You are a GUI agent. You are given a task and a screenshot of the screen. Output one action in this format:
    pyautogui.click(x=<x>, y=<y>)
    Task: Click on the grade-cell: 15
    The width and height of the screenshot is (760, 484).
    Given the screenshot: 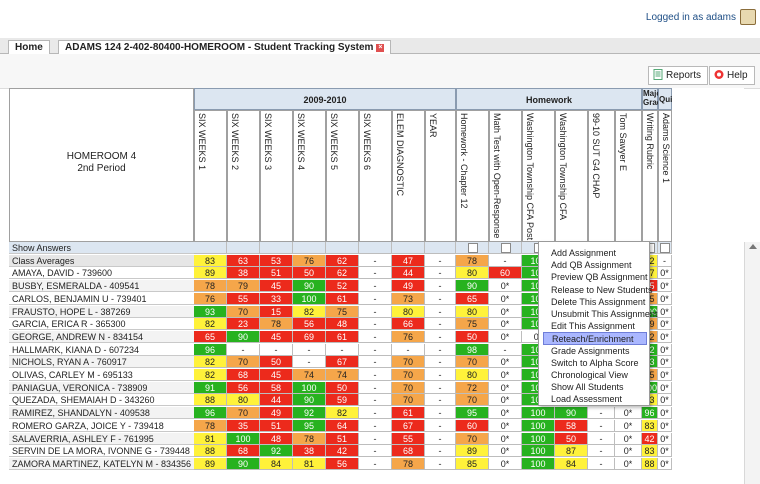 What is the action you would take?
    pyautogui.click(x=276, y=311)
    